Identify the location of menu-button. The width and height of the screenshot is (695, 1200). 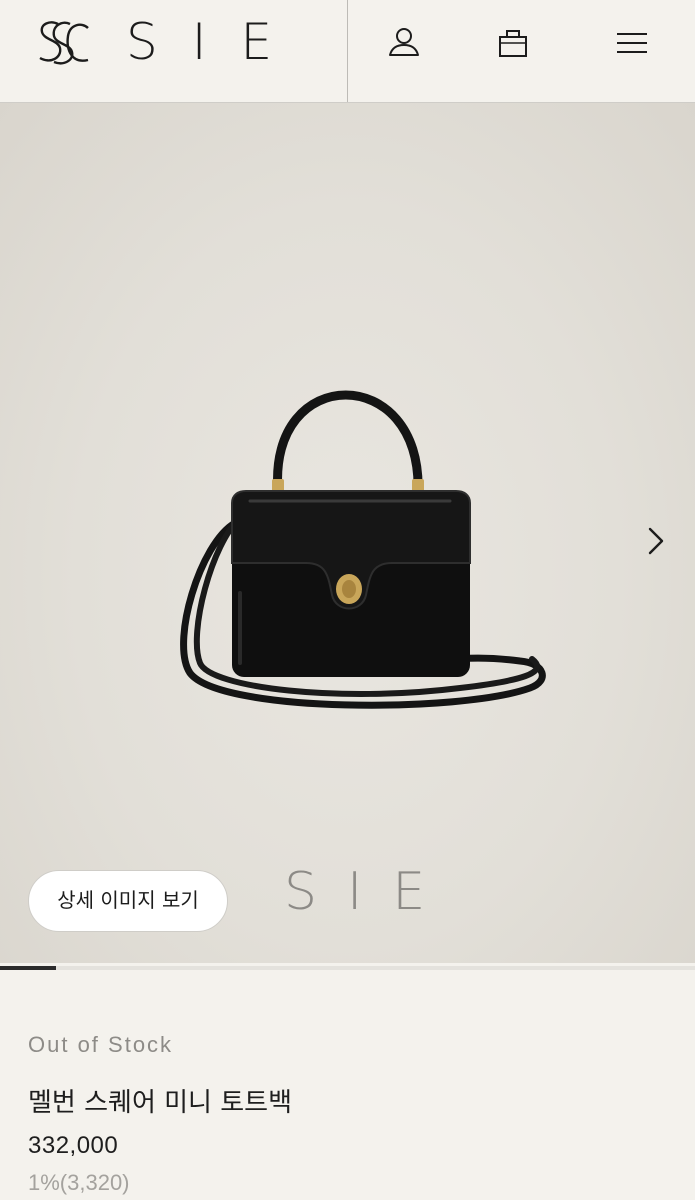
(632, 44).